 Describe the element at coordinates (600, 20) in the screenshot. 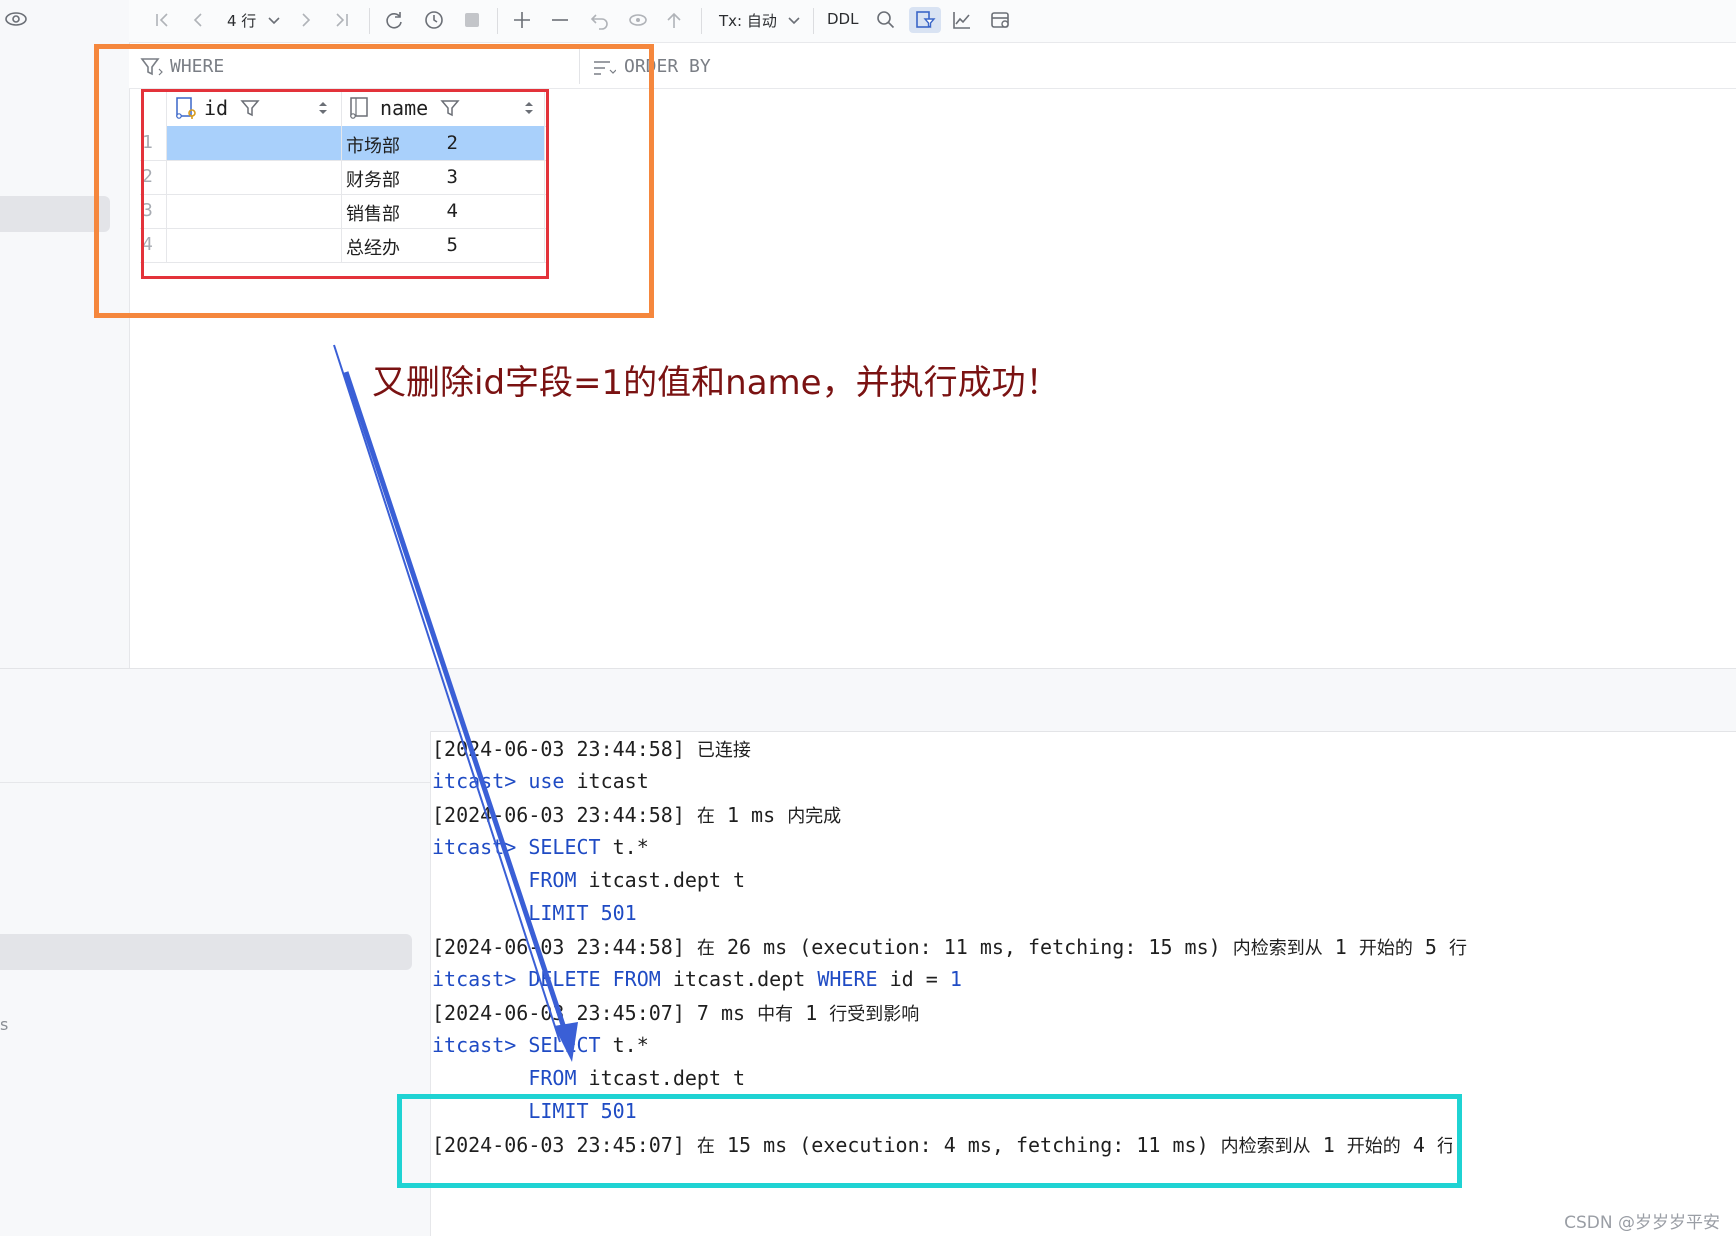

I see `revert-icon` at that location.